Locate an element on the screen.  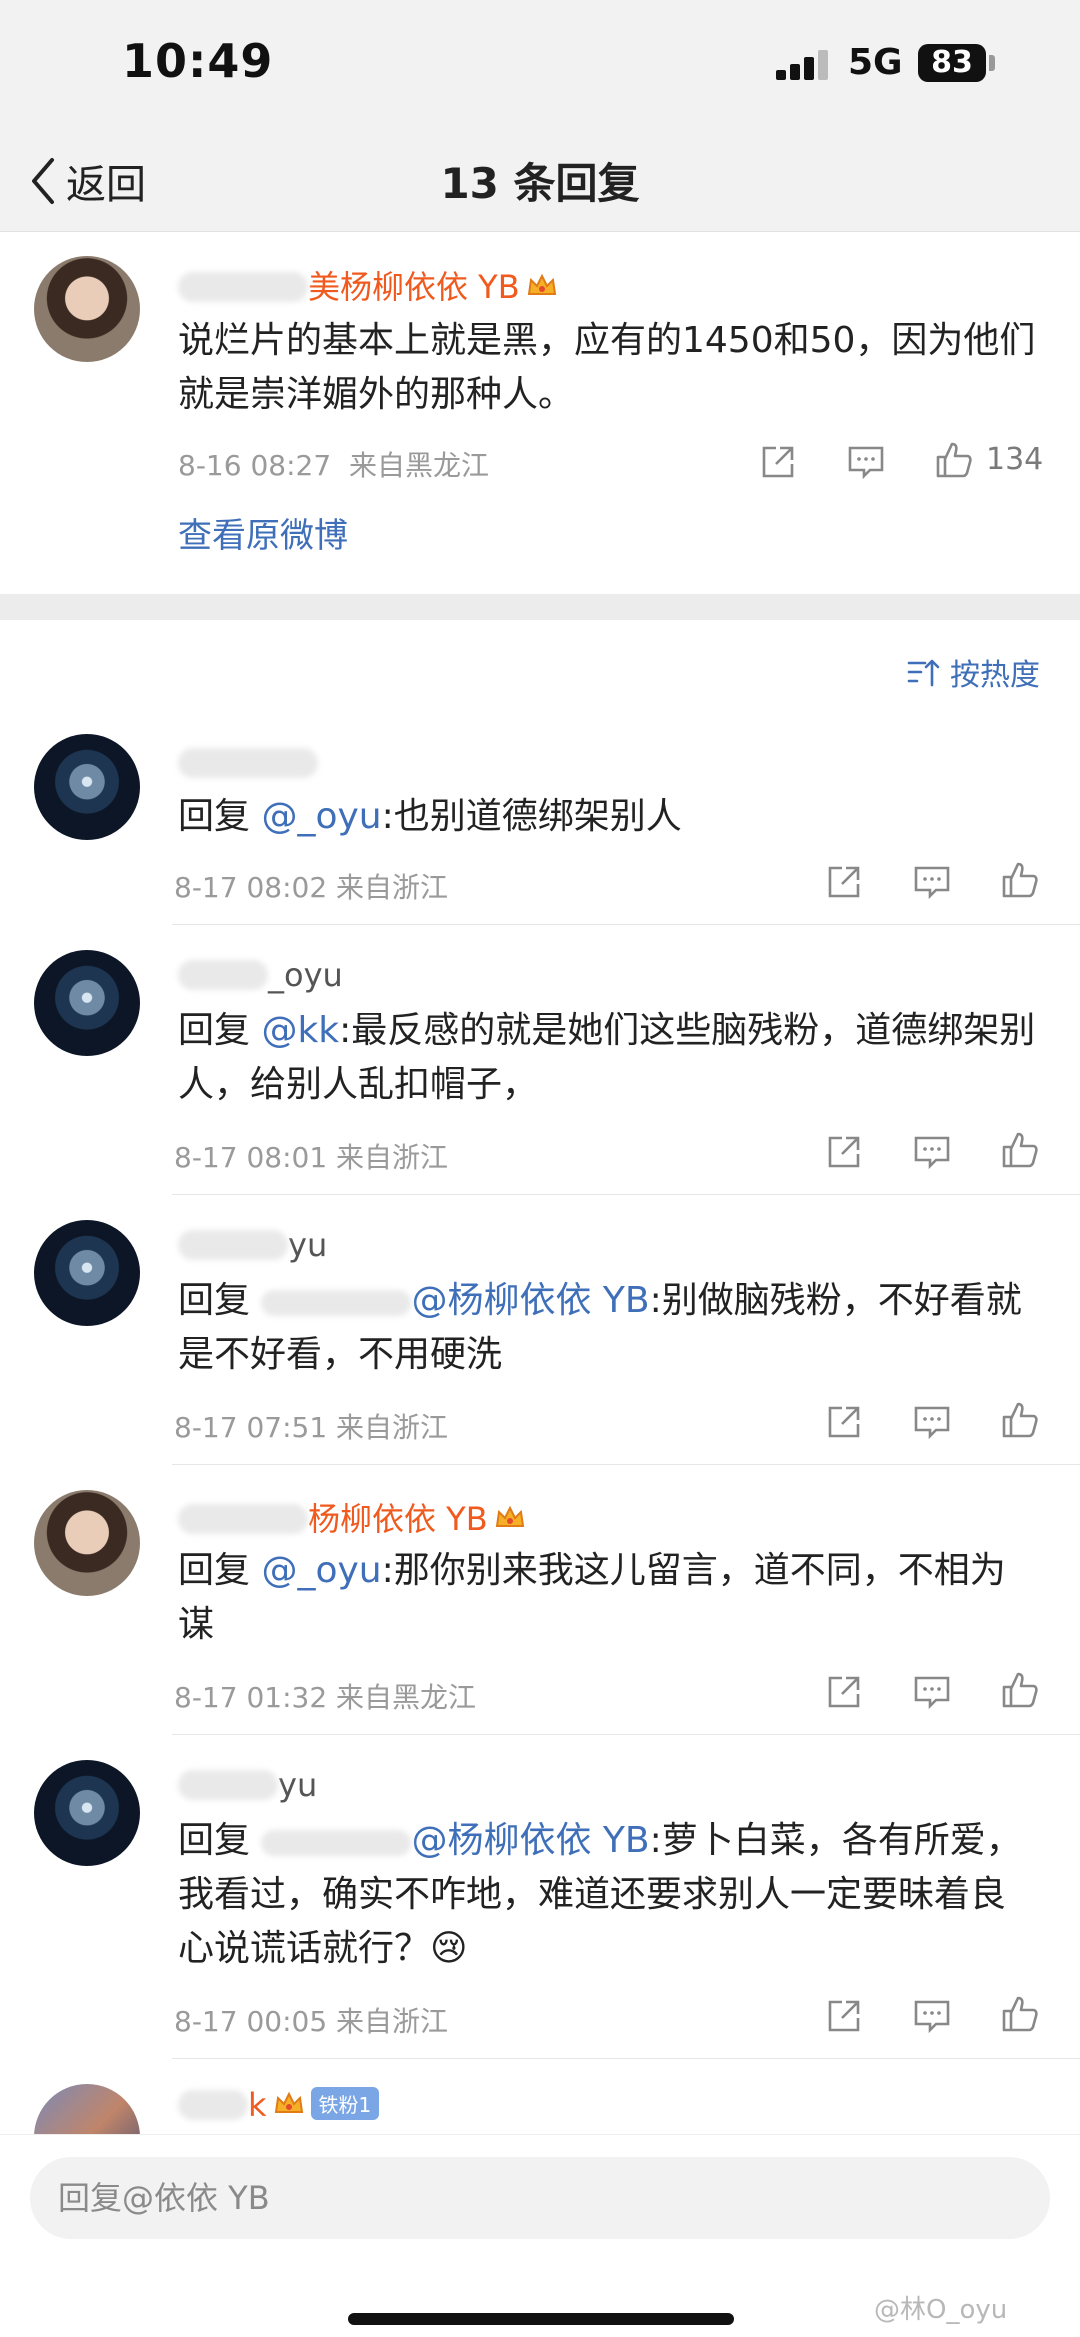
network-type: 5G is located at coordinates (875, 62).